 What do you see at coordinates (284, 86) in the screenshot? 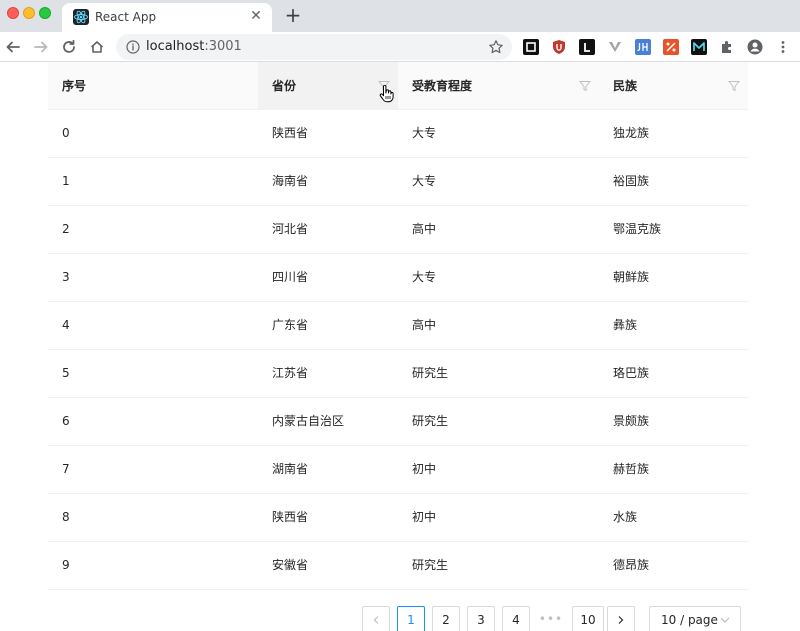
I see `column-header-label: 省份` at bounding box center [284, 86].